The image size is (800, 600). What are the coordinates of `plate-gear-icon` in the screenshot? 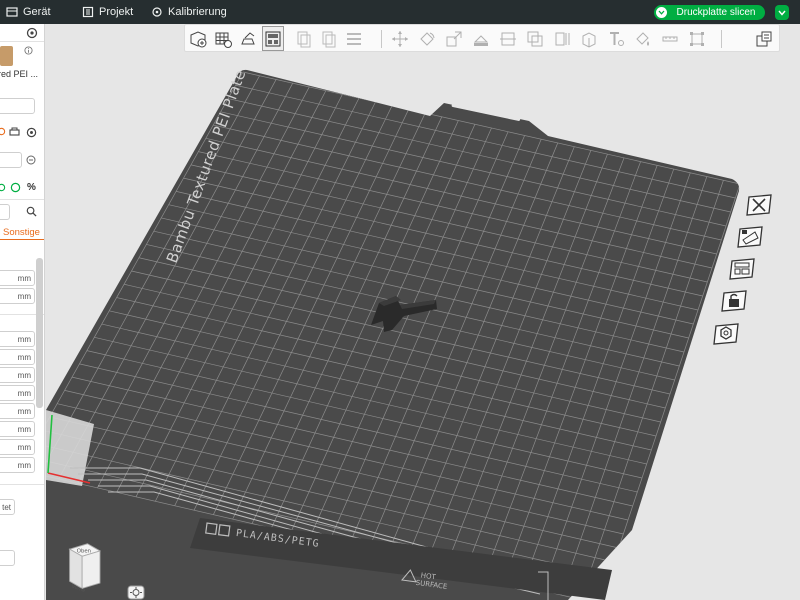 It's located at (726, 334).